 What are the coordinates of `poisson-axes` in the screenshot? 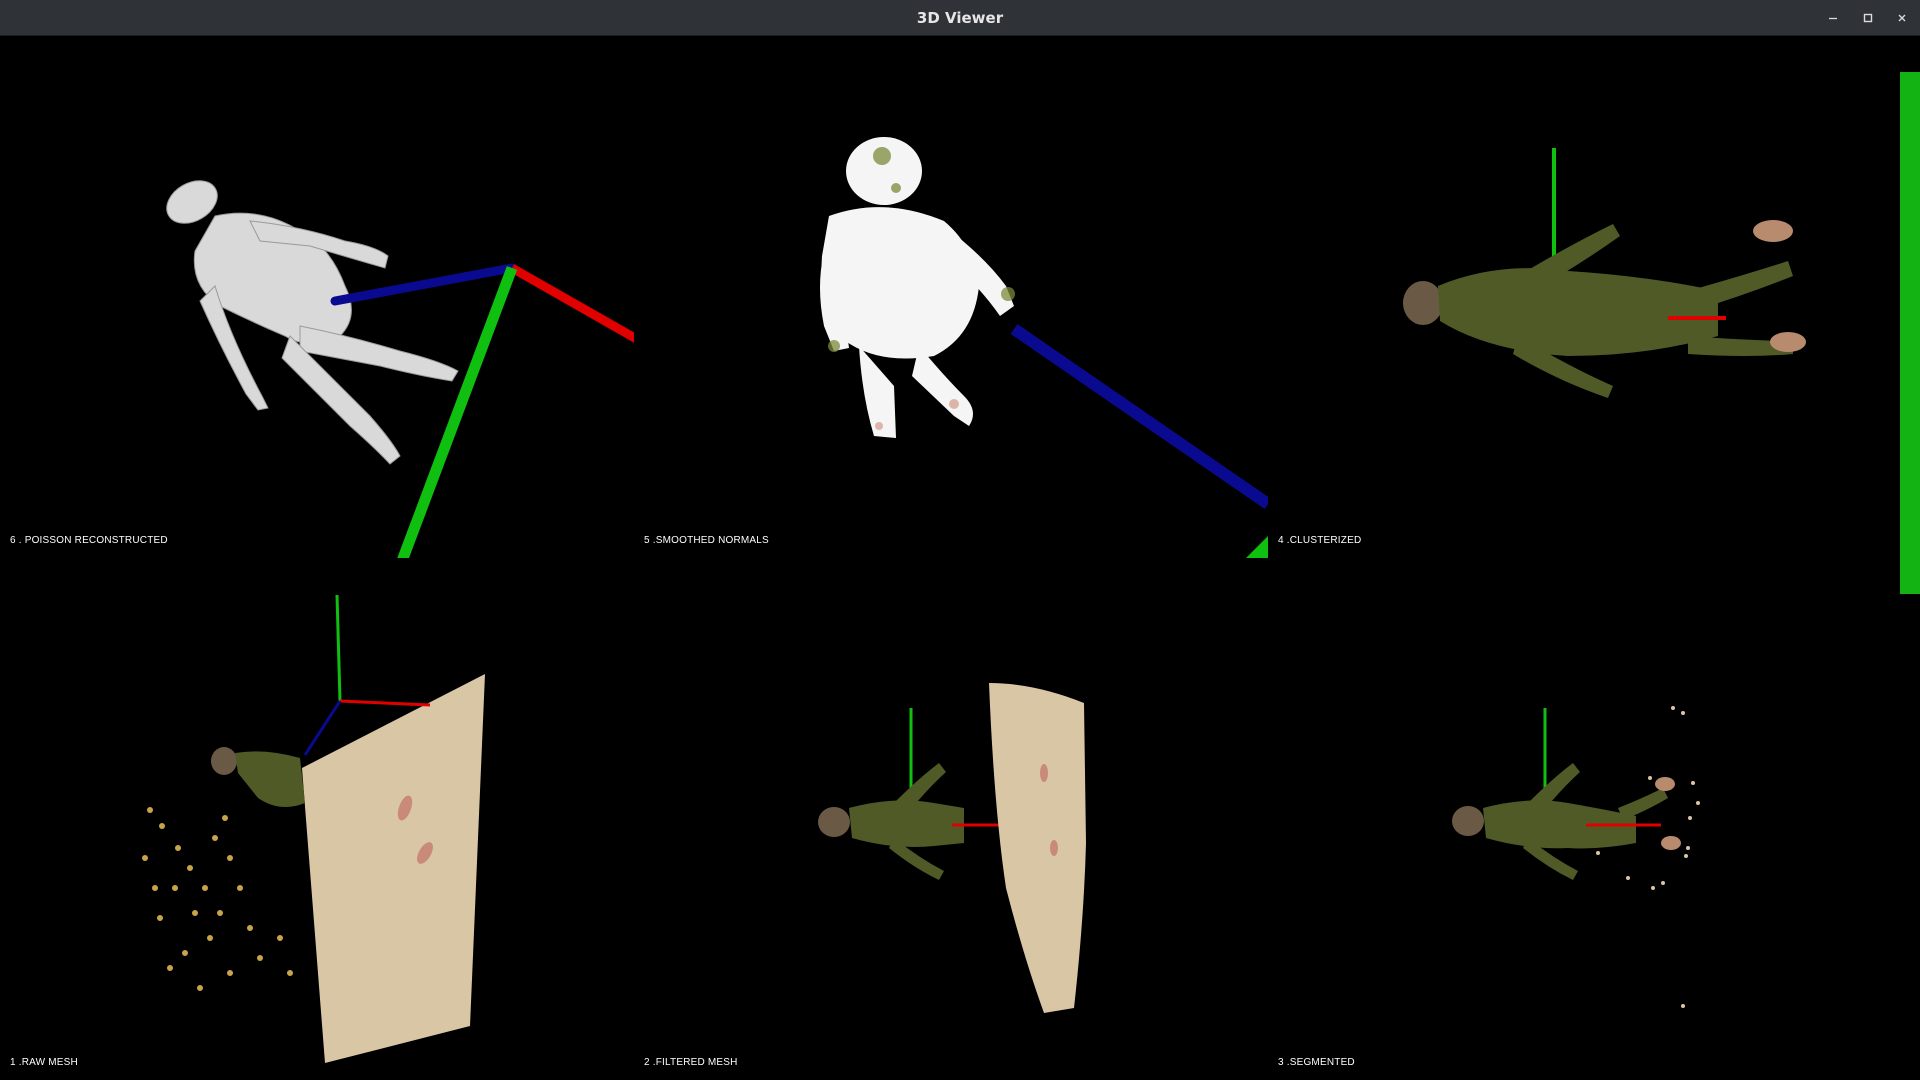 It's located at (482, 410).